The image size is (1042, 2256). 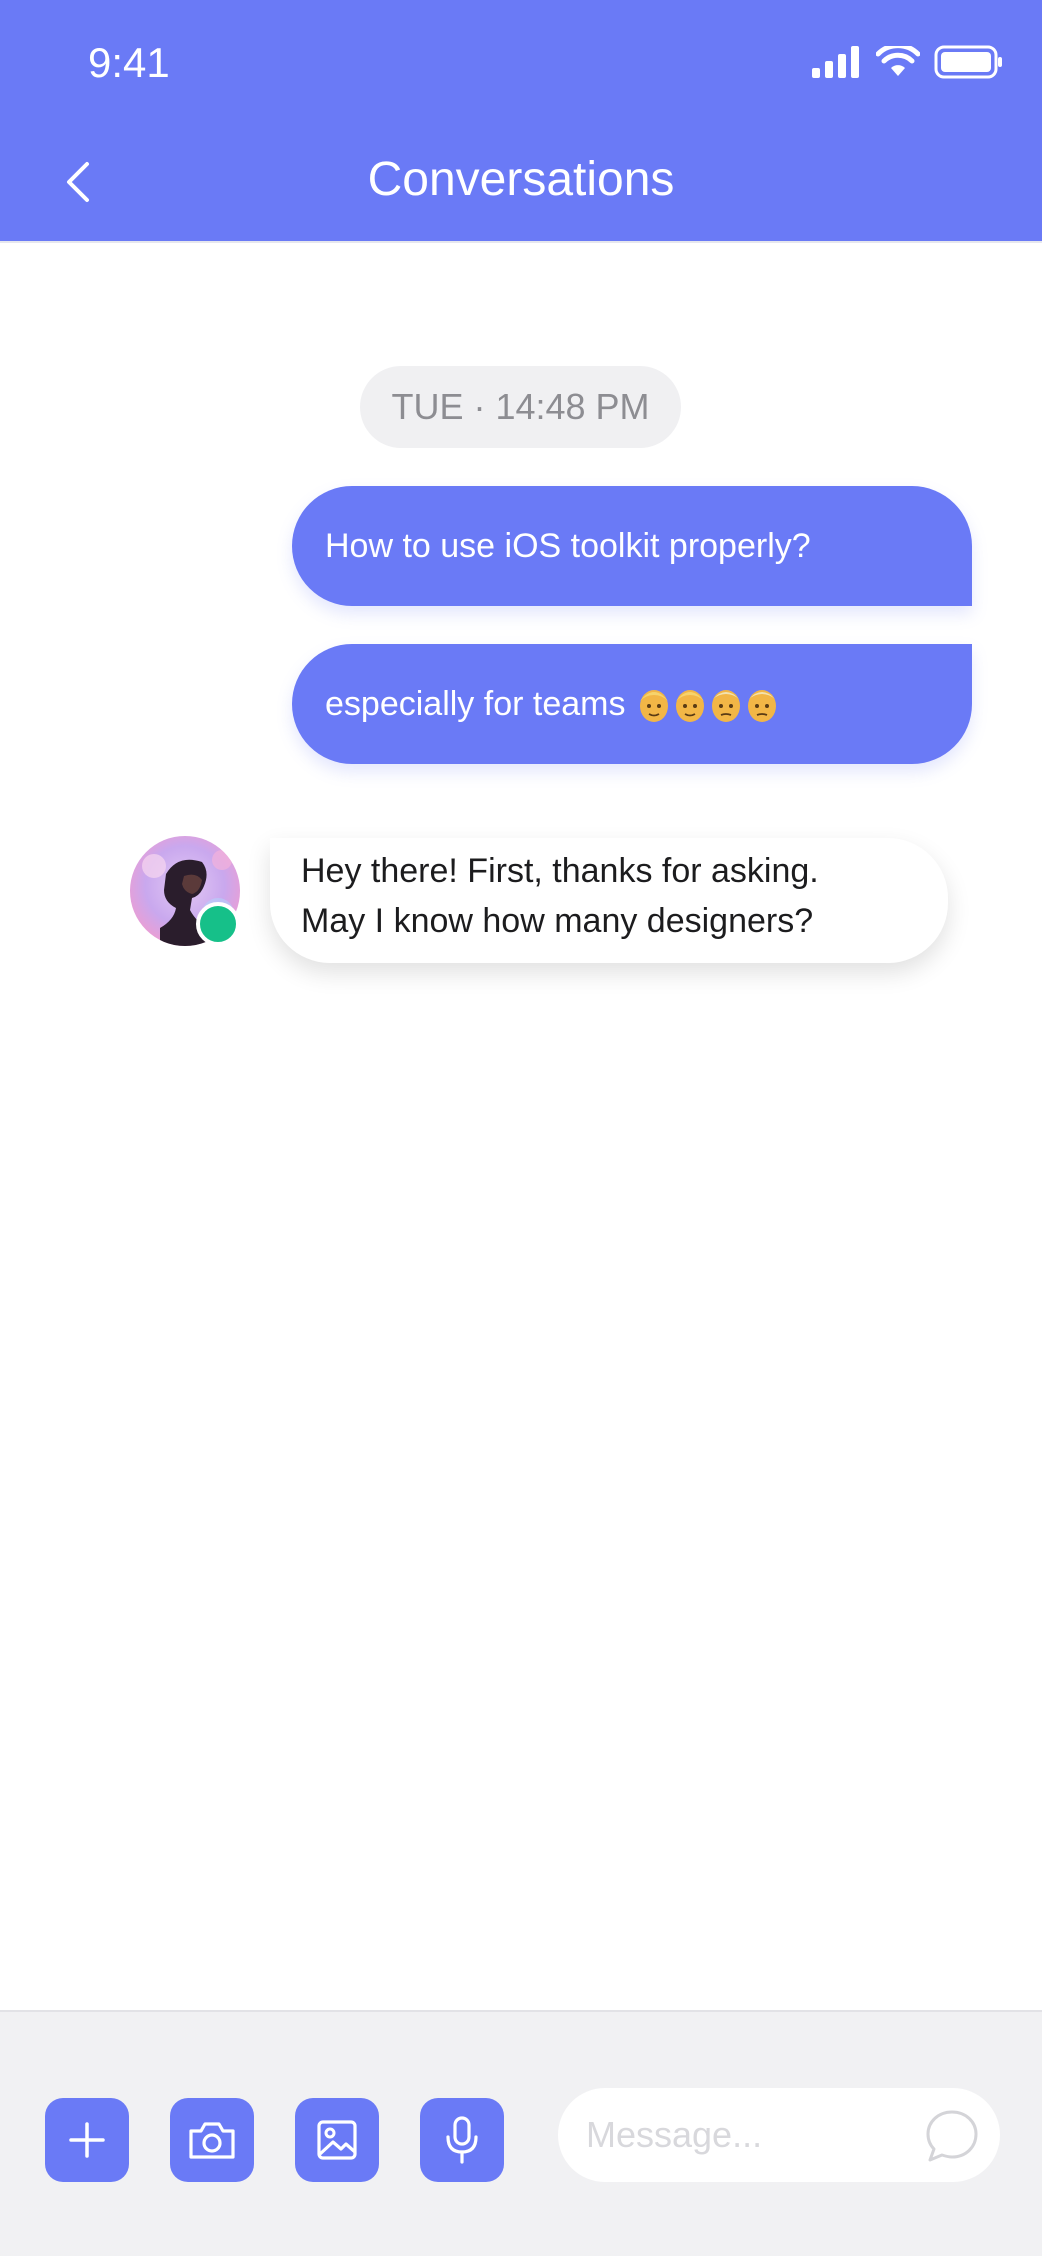 I want to click on message-text-line: Hey there! First, thanks for asking., so click(x=560, y=871).